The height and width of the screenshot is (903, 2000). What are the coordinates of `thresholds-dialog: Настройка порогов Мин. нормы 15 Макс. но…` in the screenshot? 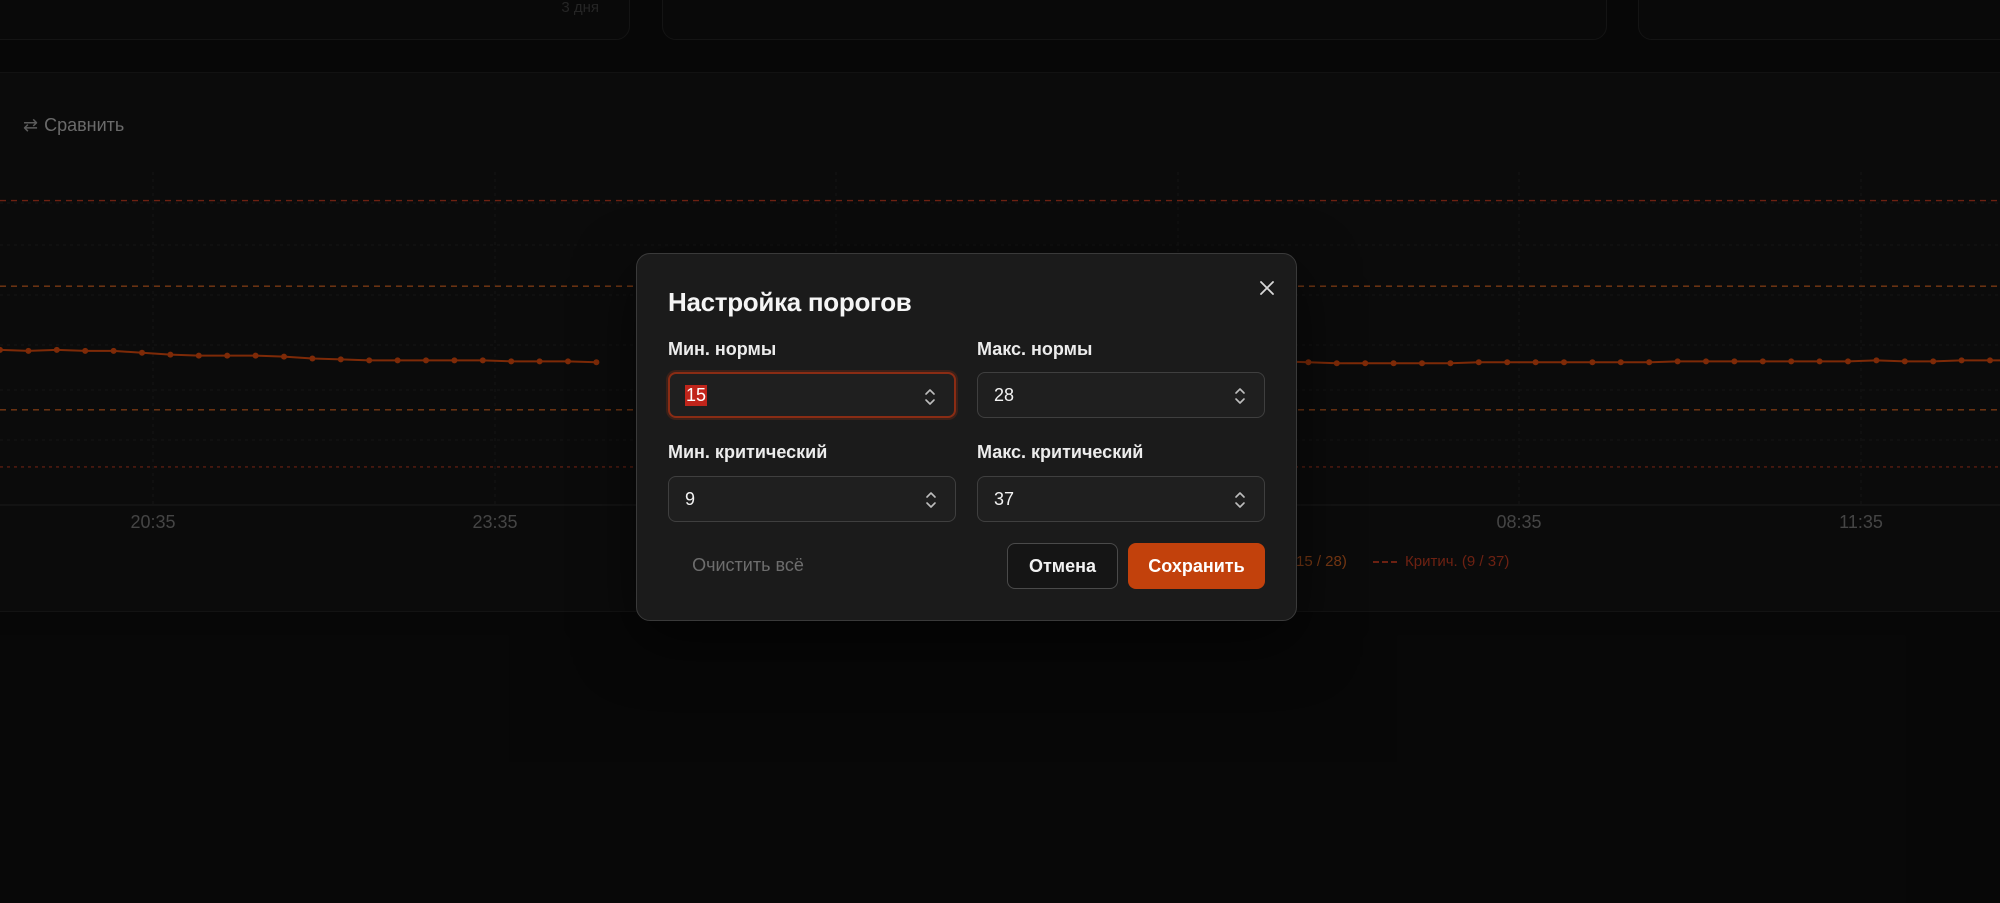 It's located at (966, 437).